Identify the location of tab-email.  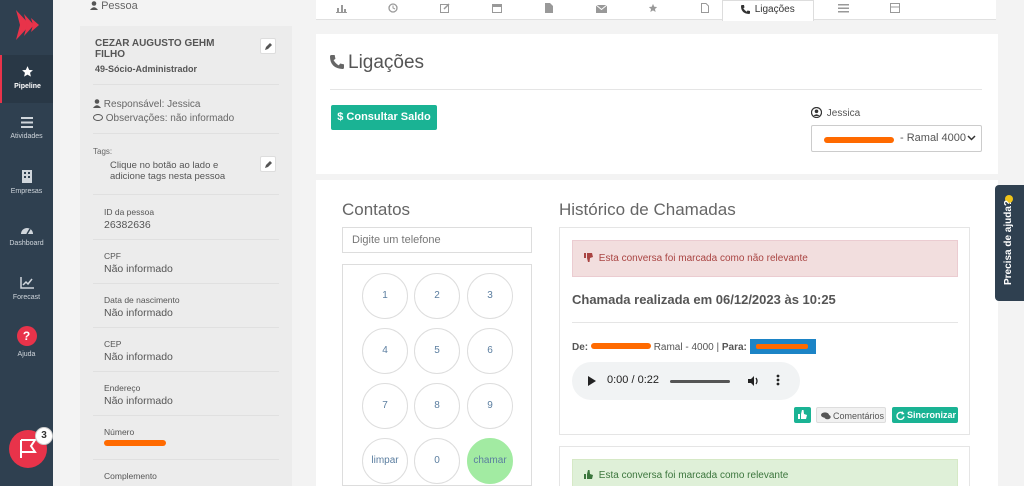
(601, 10).